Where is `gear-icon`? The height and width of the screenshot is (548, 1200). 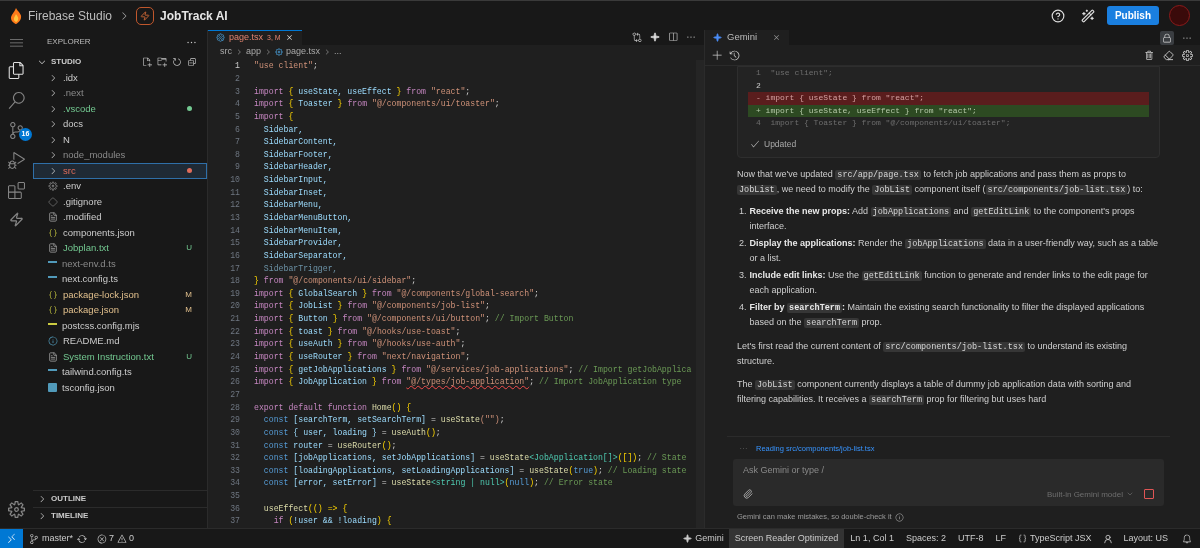 gear-icon is located at coordinates (53, 186).